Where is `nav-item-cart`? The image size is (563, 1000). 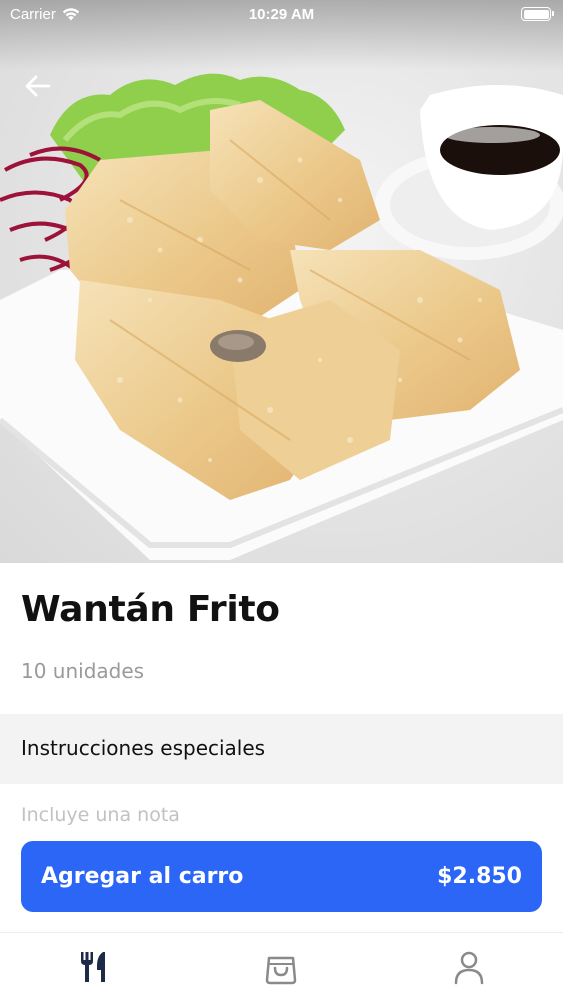
nav-item-cart is located at coordinates (281, 967).